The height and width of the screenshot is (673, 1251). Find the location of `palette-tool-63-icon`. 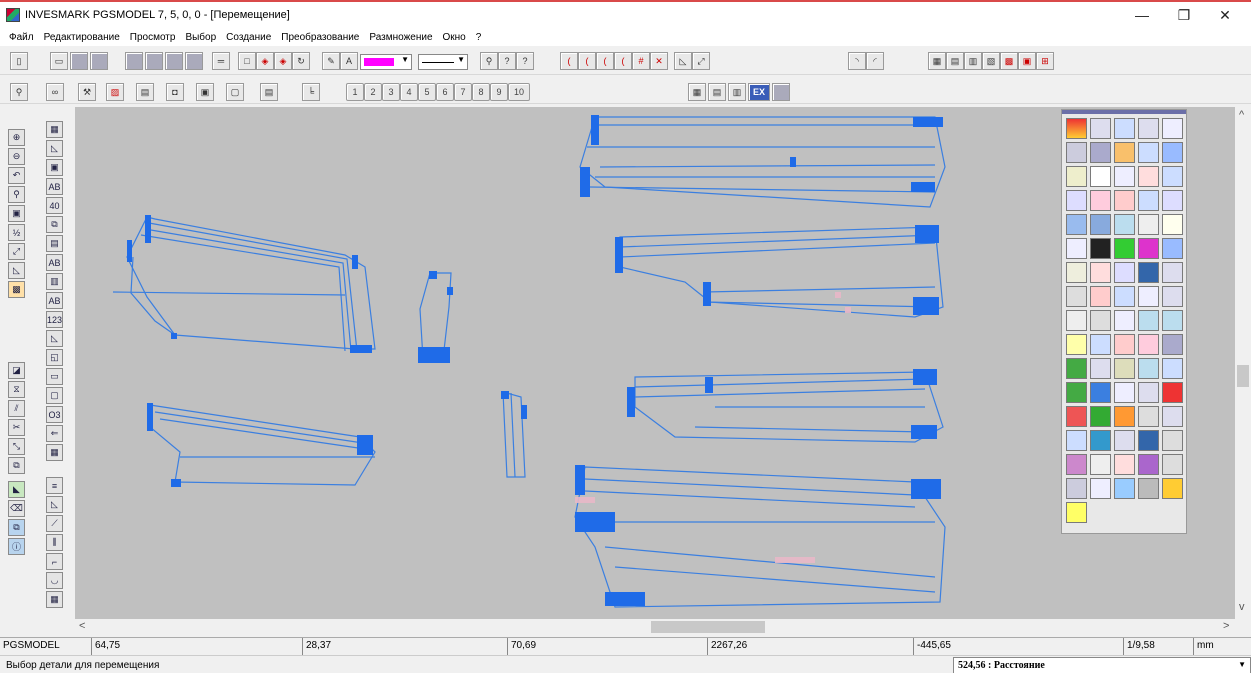

palette-tool-63-icon is located at coordinates (1124, 416).